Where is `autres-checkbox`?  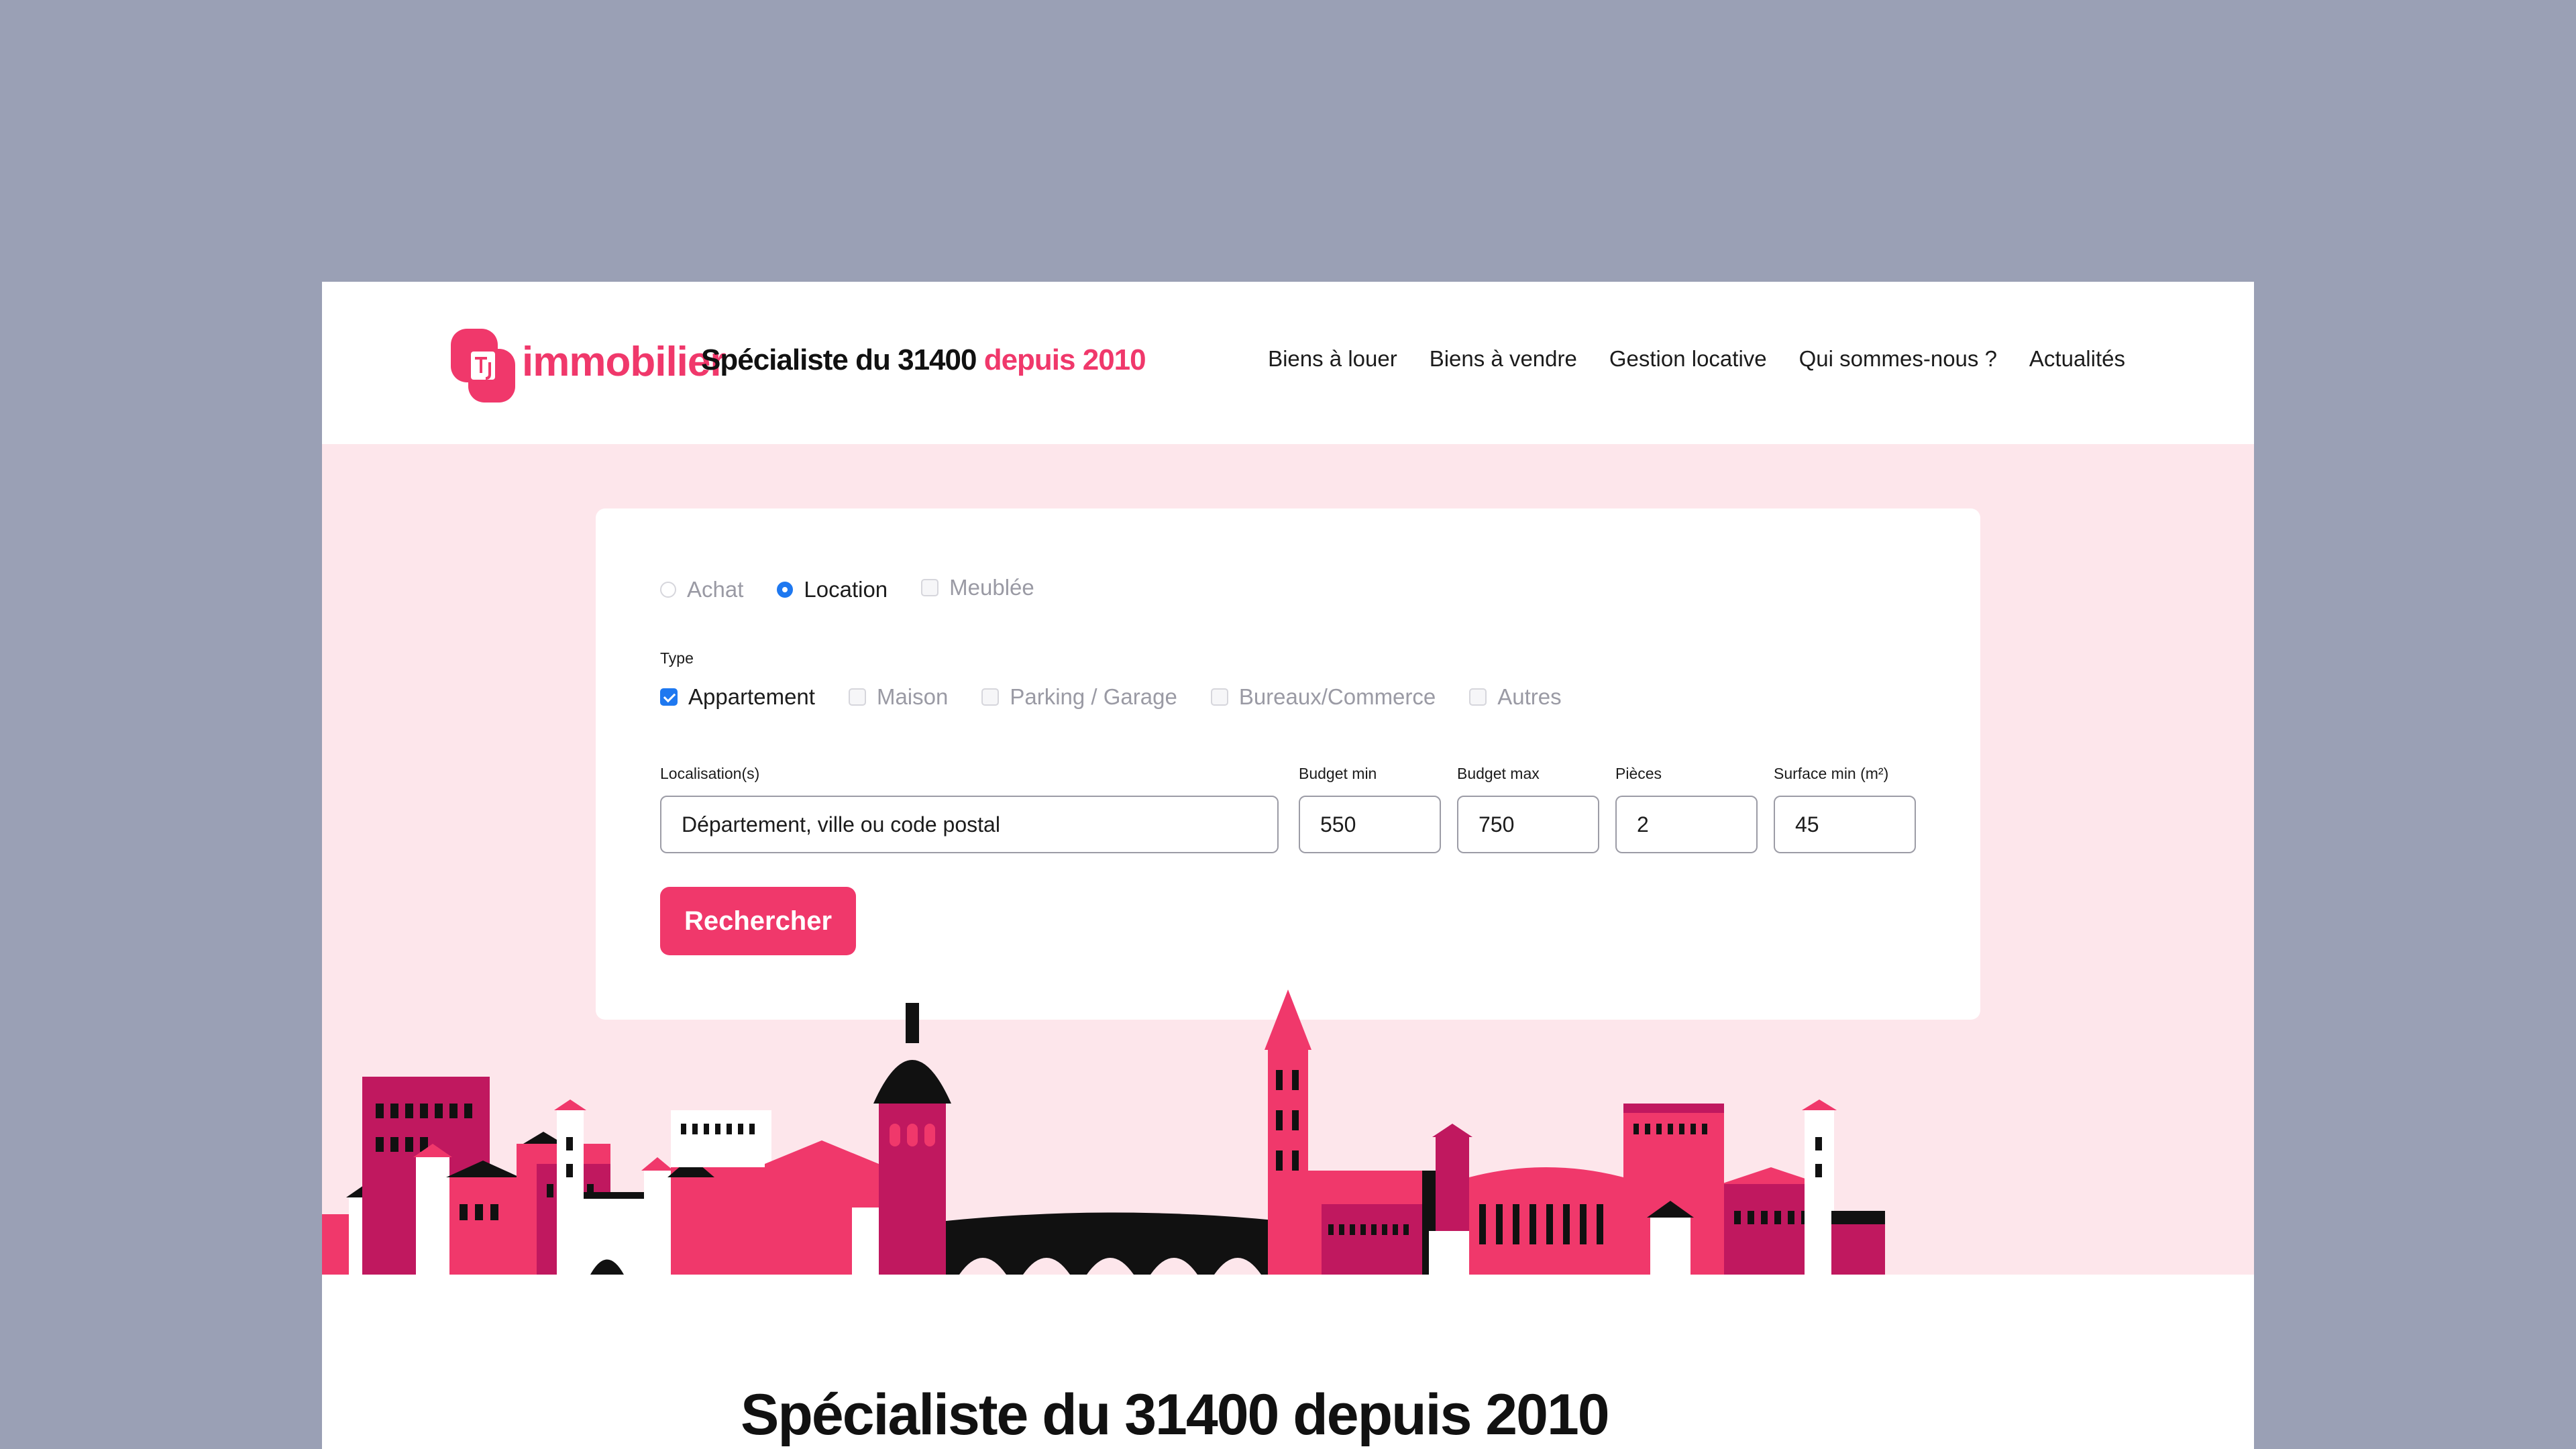
autres-checkbox is located at coordinates (1478, 697).